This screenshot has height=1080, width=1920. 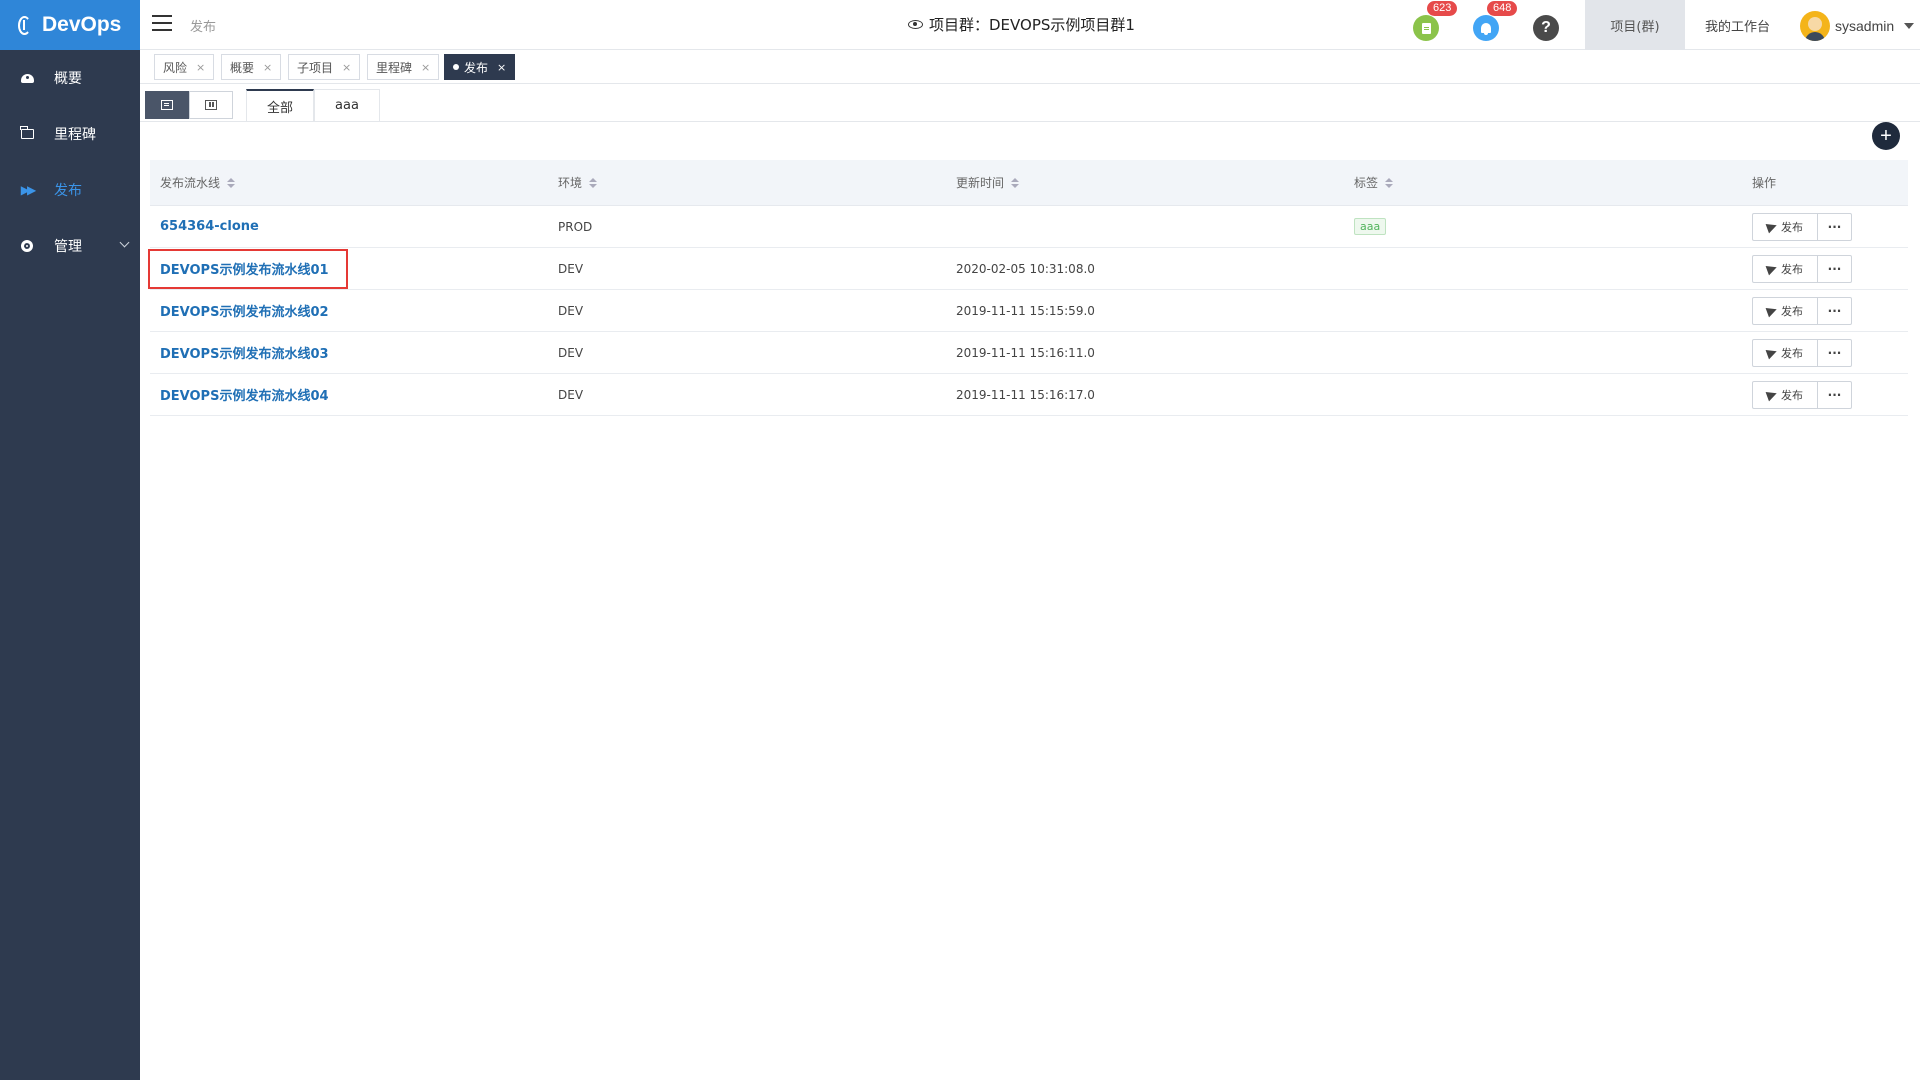 I want to click on tab-risk: 风险 ×, so click(x=184, y=67).